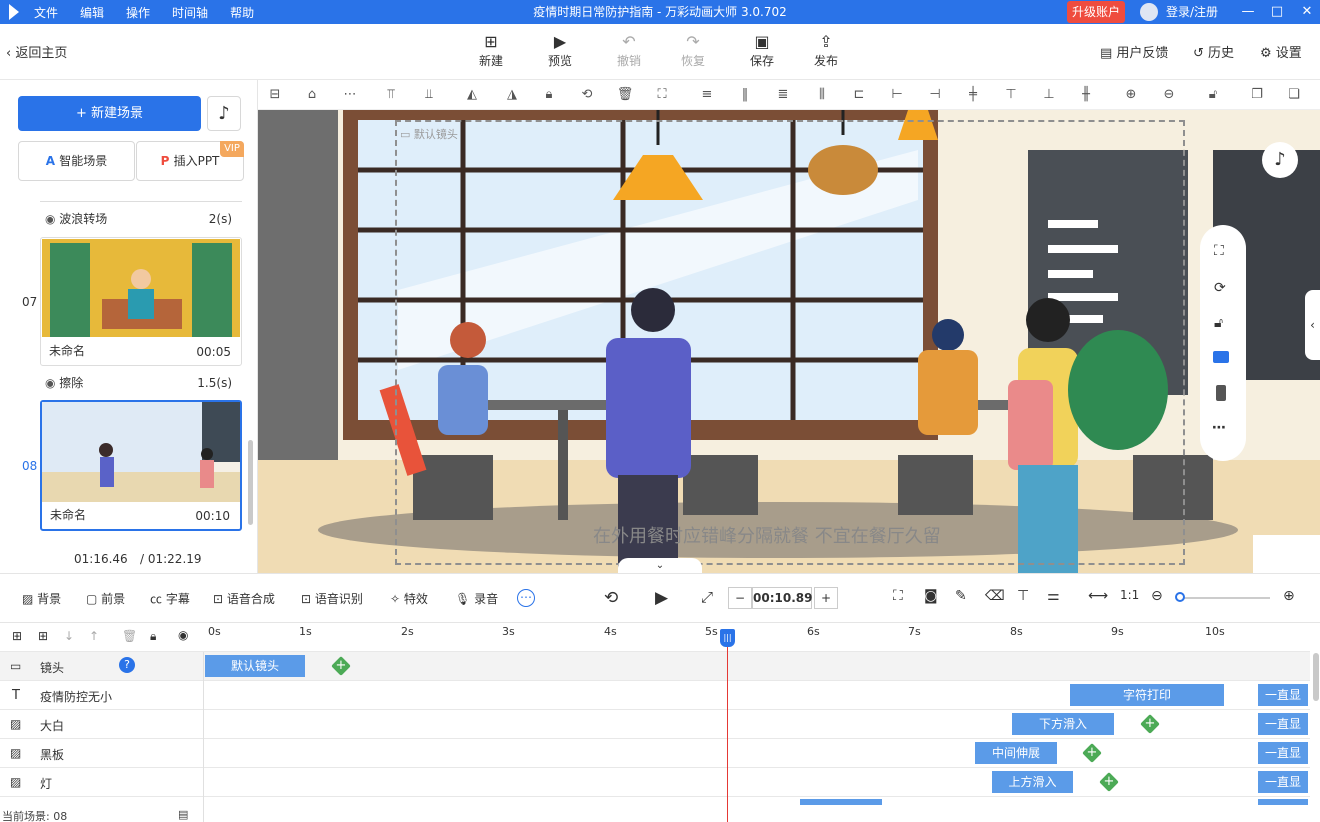  I want to click on settings-button: ⚙ 设置, so click(1281, 51).